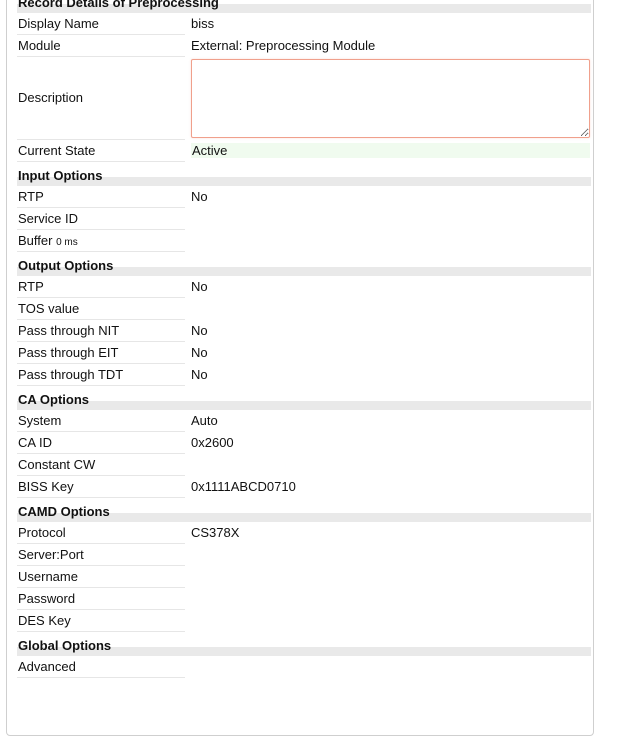  I want to click on section-title: CA Options, so click(54, 399).